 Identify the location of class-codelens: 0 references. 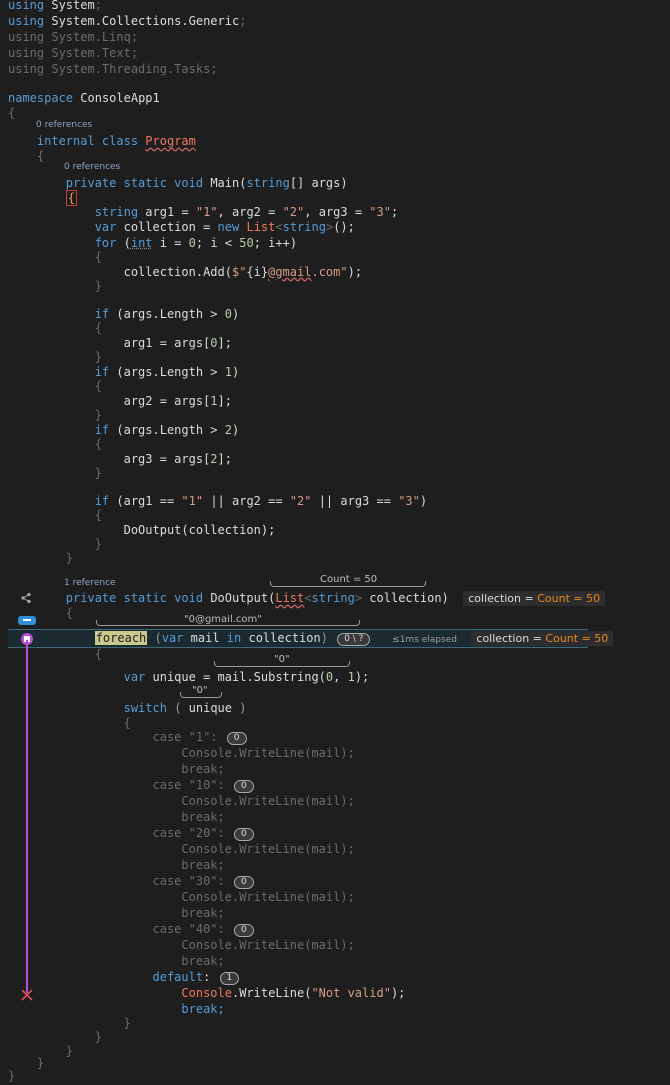
(64, 125).